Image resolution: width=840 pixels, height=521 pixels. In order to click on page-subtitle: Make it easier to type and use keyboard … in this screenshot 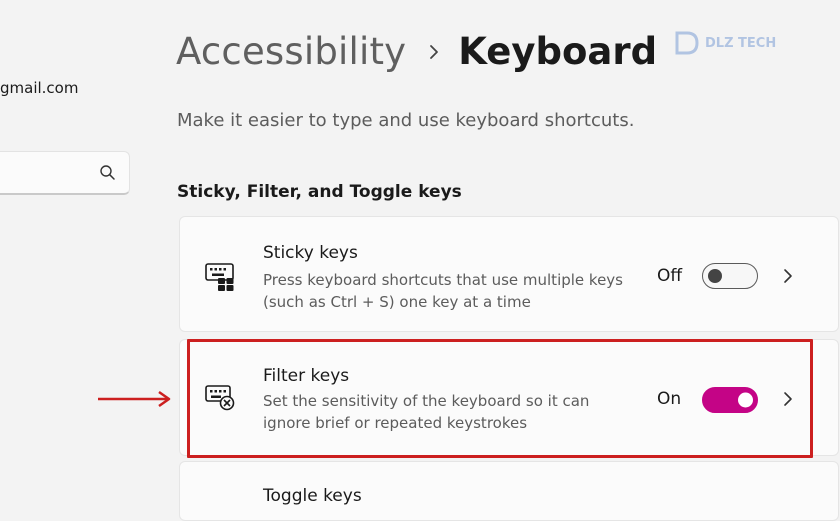, I will do `click(406, 120)`.